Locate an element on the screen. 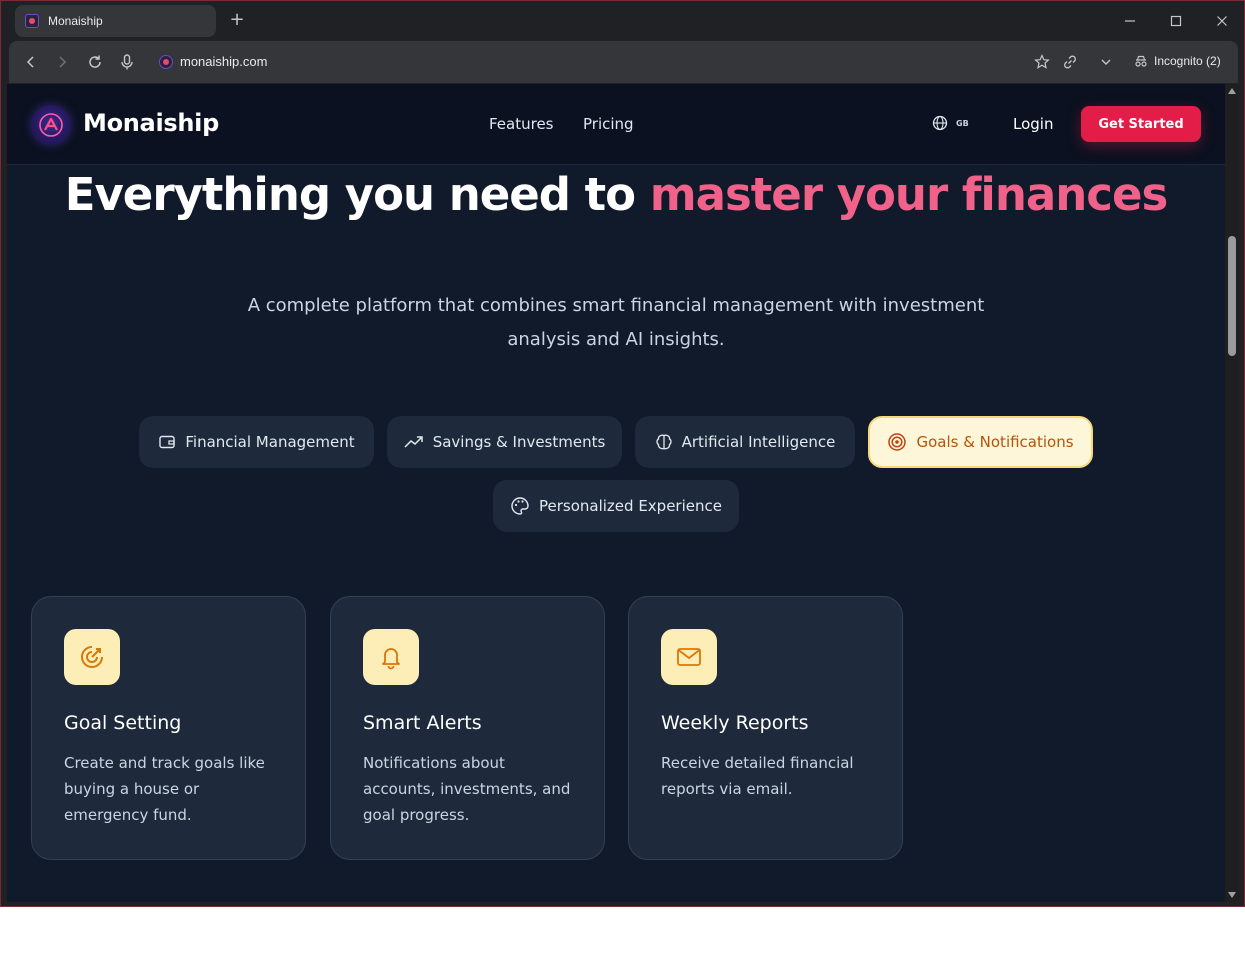 This screenshot has width=1245, height=971. minimize-icon is located at coordinates (1130, 21).